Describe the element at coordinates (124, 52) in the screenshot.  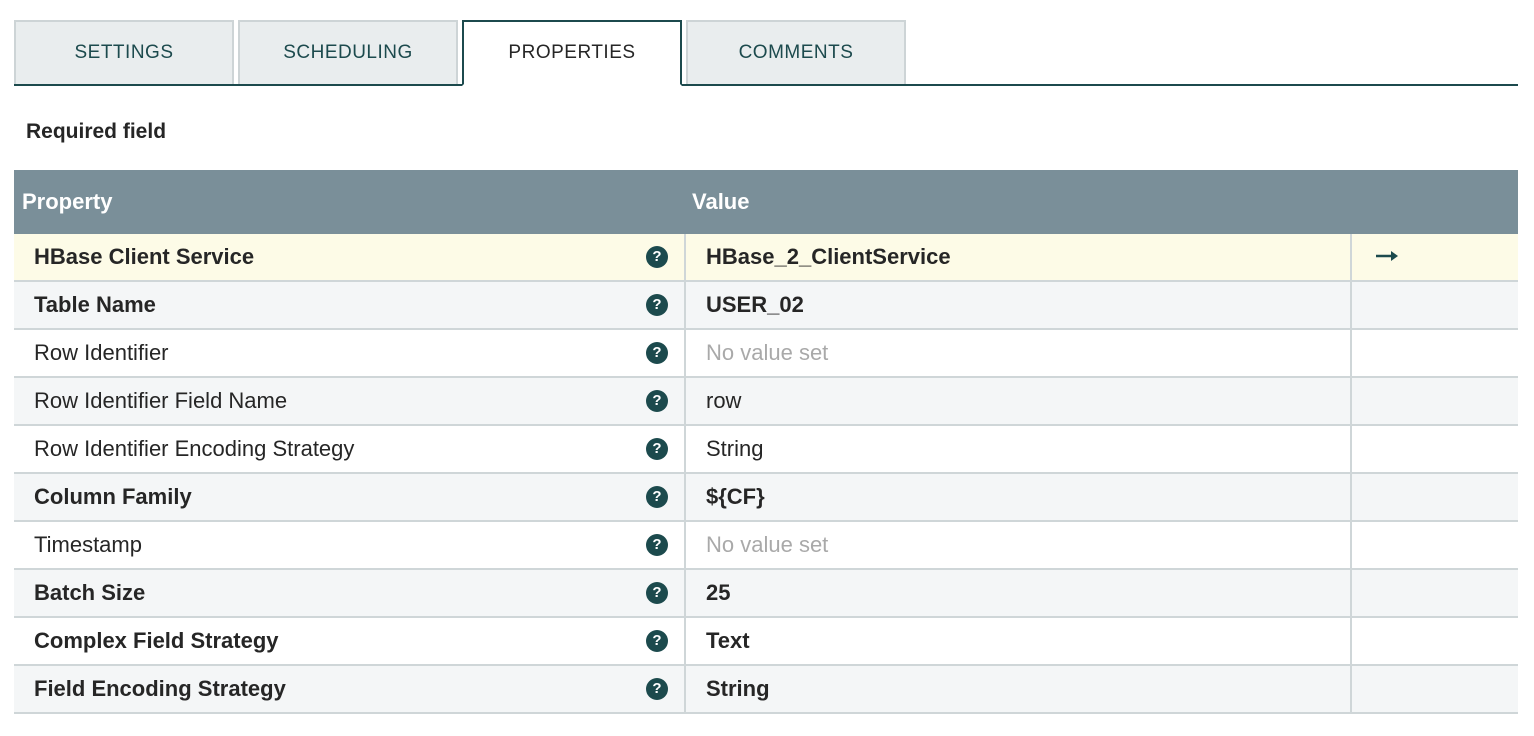
I see `tab-settings: SETTINGS` at that location.